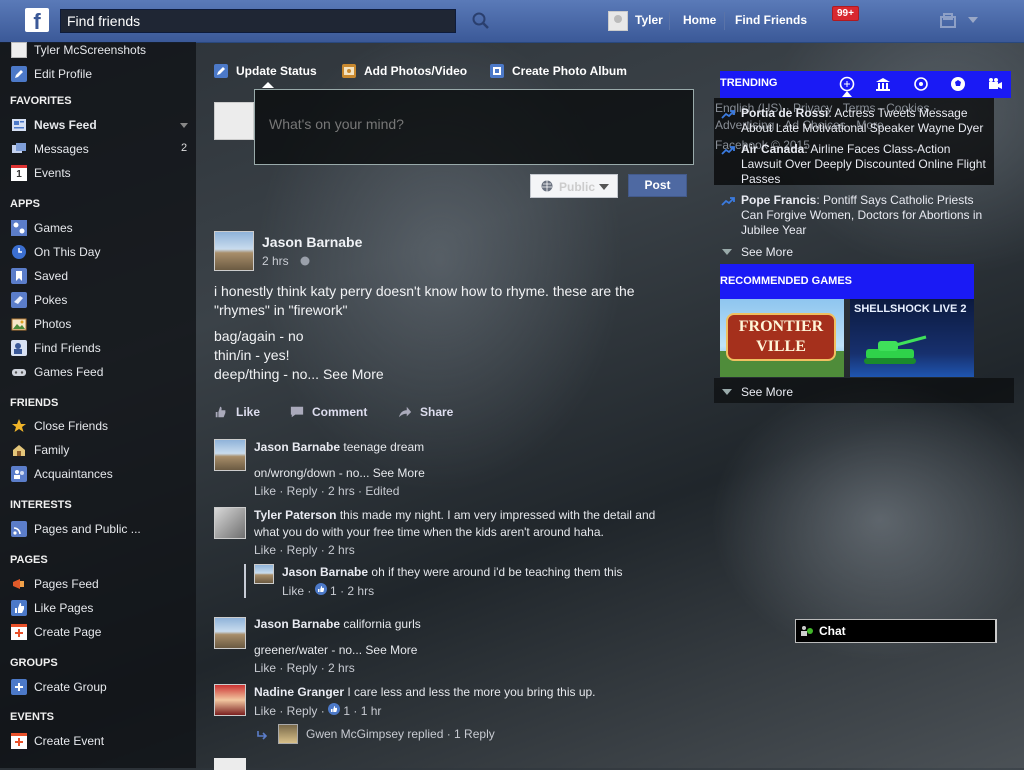  What do you see at coordinates (289, 711) in the screenshot?
I see `comment-like-link: Like · Reply ·` at bounding box center [289, 711].